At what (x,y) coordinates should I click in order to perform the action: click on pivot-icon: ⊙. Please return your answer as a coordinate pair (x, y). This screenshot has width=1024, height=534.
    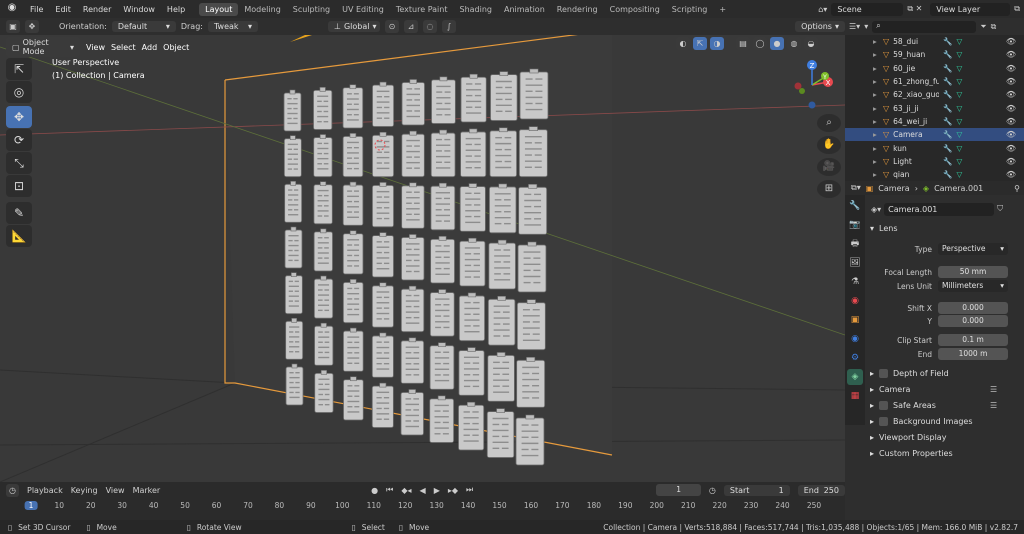
    Looking at the image, I should click on (391, 26).